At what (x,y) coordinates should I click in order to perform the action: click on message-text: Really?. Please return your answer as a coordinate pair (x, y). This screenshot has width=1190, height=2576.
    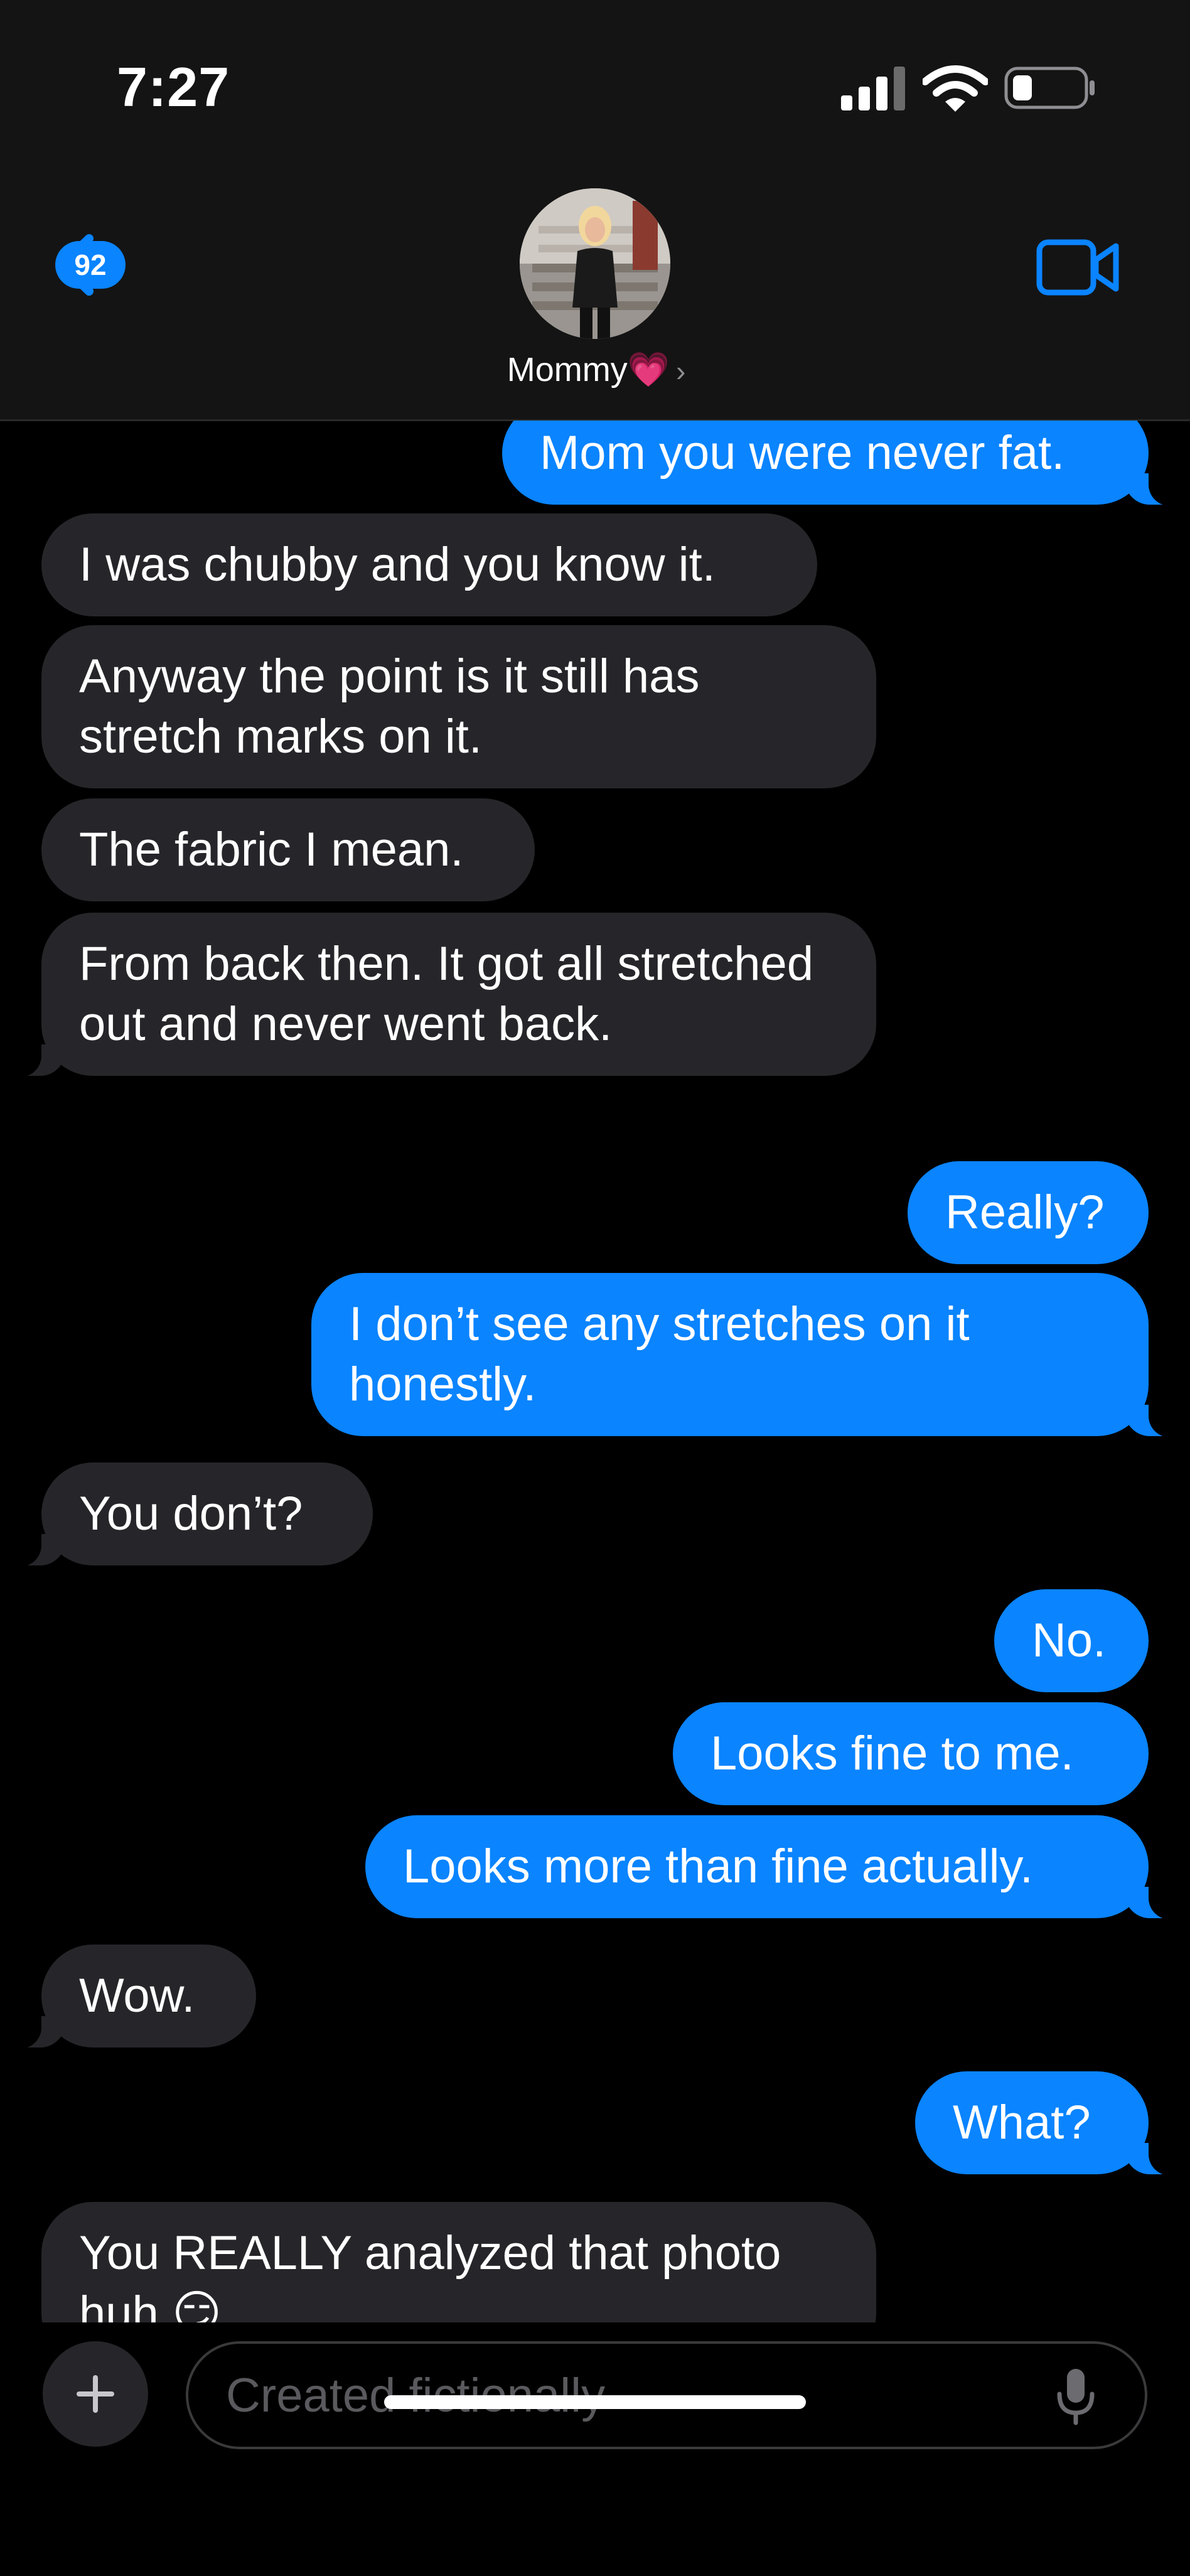
    Looking at the image, I should click on (1025, 1212).